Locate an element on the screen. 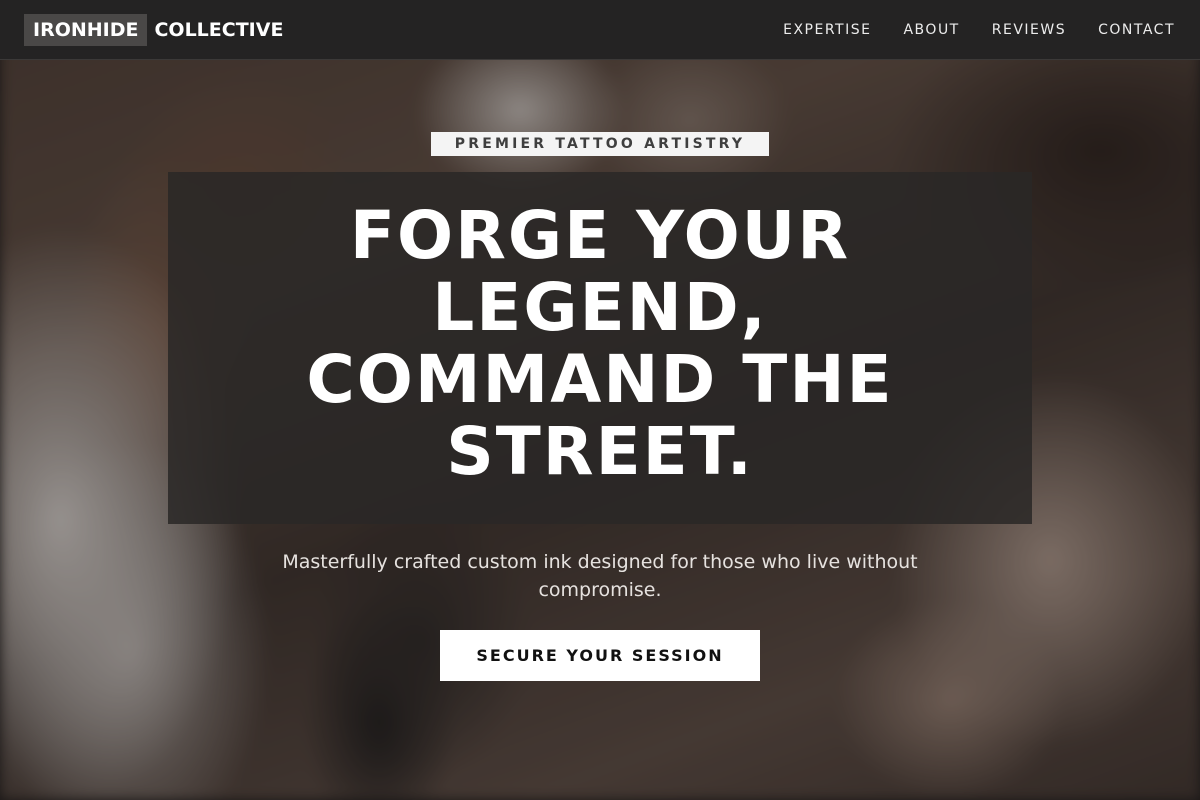  headline-line: FORGE YOUR is located at coordinates (600, 235).